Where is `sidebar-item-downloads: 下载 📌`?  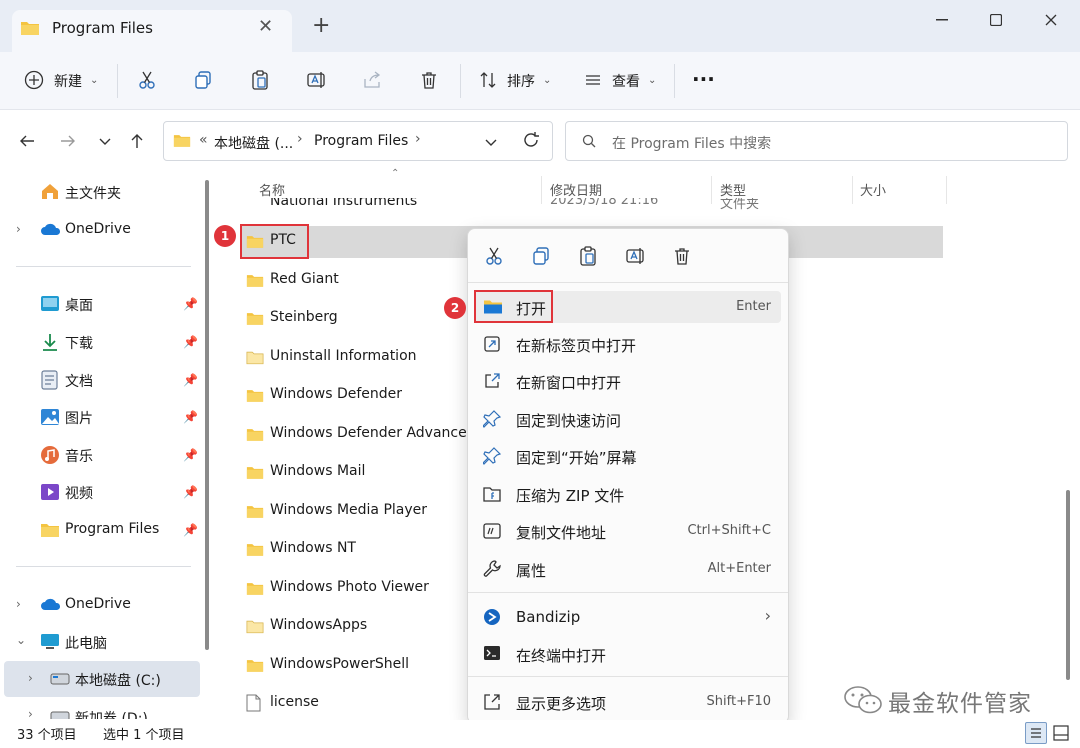 sidebar-item-downloads: 下载 📌 is located at coordinates (100, 342).